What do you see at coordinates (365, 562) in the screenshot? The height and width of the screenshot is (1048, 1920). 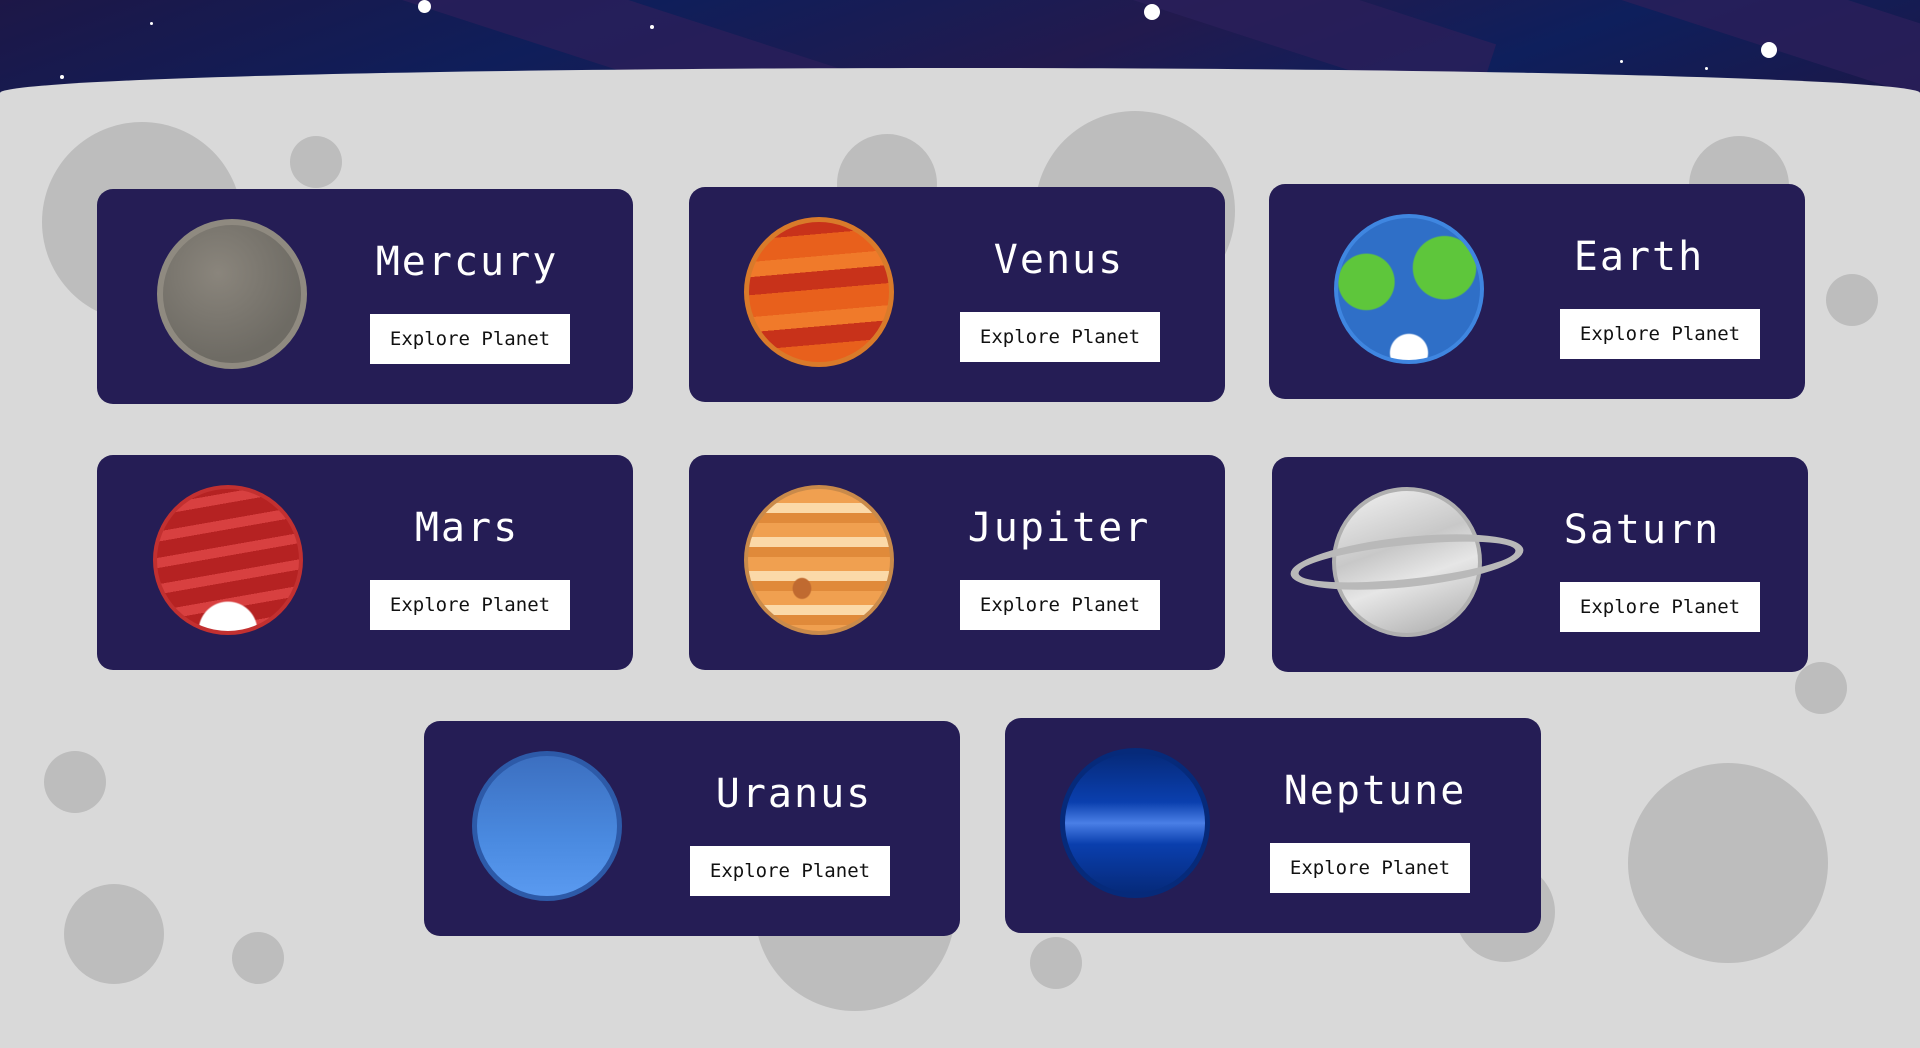 I see `planet-card-mars: Mars Explore Planet` at bounding box center [365, 562].